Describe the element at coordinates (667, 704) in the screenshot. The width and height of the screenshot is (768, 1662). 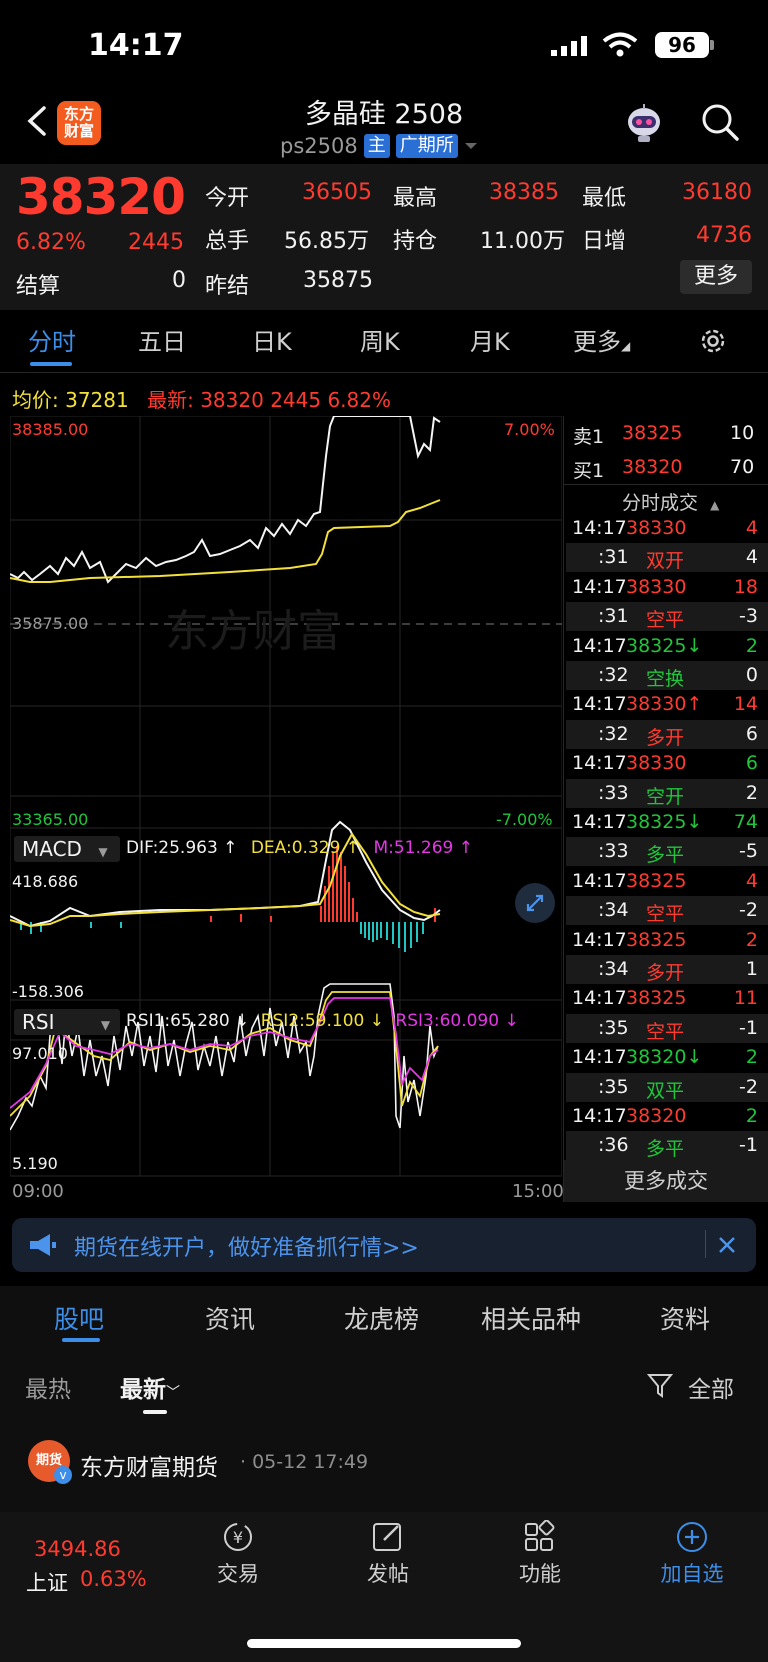
I see `tick-row: 14:17 38330↑ 14` at that location.